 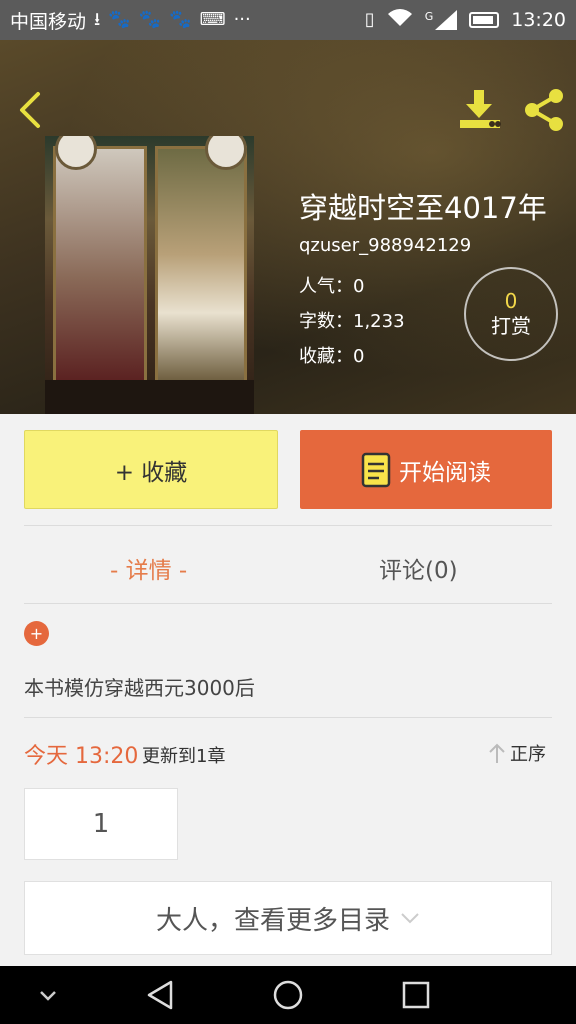 I want to click on carrier-label: 中国移动, so click(x=48, y=21).